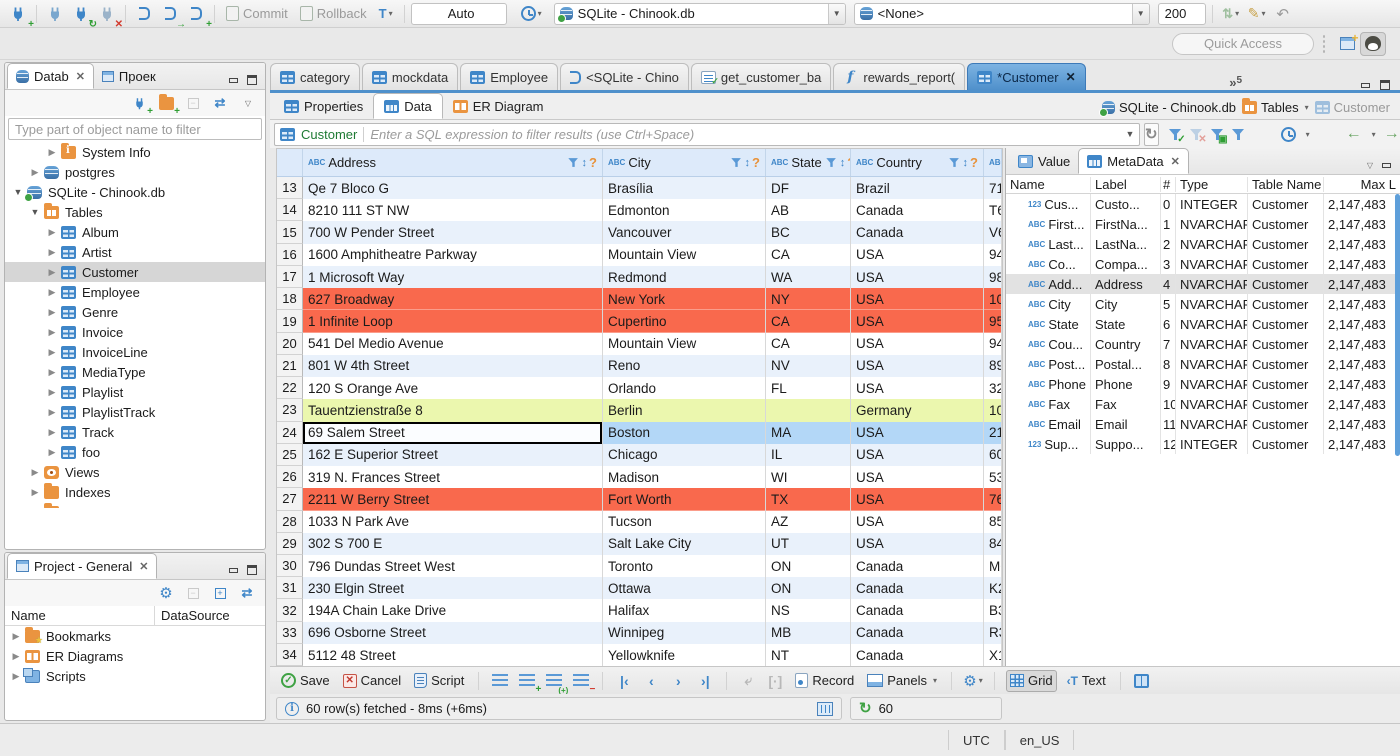  What do you see at coordinates (684, 277) in the screenshot?
I see `cell-city: Redmond` at bounding box center [684, 277].